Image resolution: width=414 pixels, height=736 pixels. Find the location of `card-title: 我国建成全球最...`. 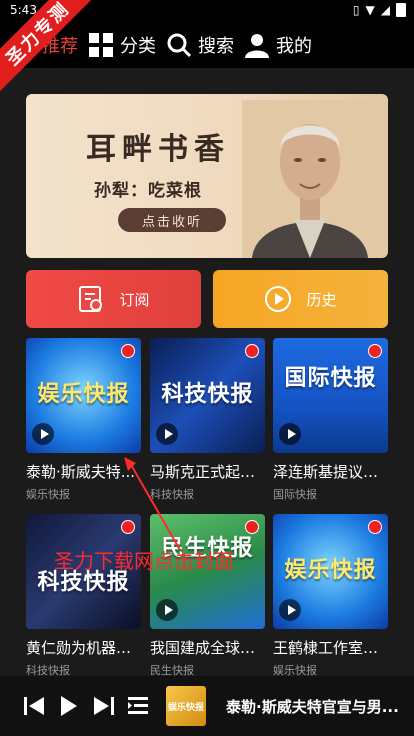

card-title: 我国建成全球最... is located at coordinates (207, 648).